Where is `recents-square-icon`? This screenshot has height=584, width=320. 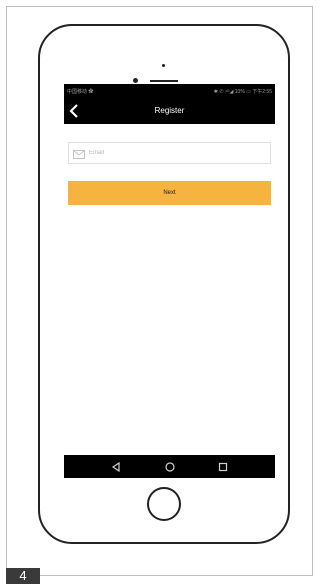 recents-square-icon is located at coordinates (223, 467).